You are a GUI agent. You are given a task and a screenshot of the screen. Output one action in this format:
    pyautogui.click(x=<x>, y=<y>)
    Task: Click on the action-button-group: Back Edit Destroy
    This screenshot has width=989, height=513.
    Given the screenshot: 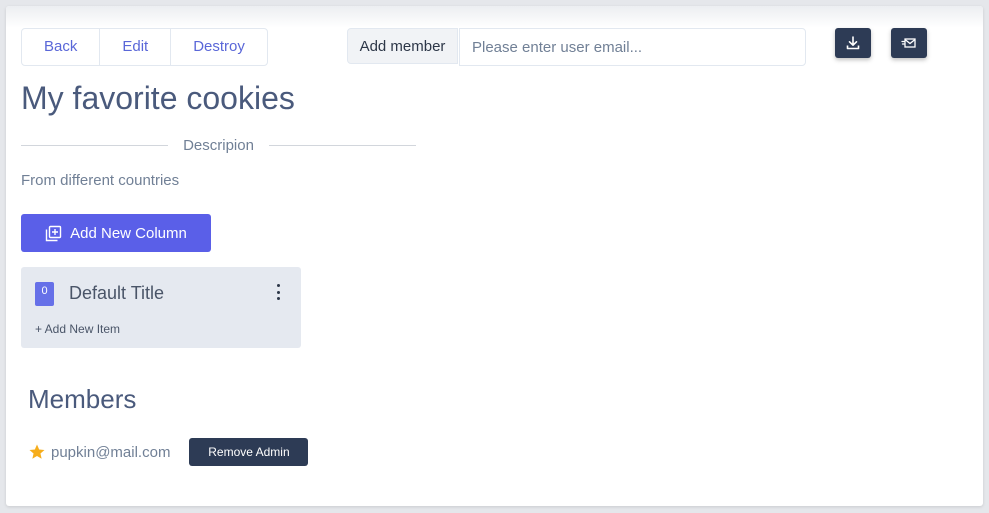 What is the action you would take?
    pyautogui.click(x=144, y=47)
    